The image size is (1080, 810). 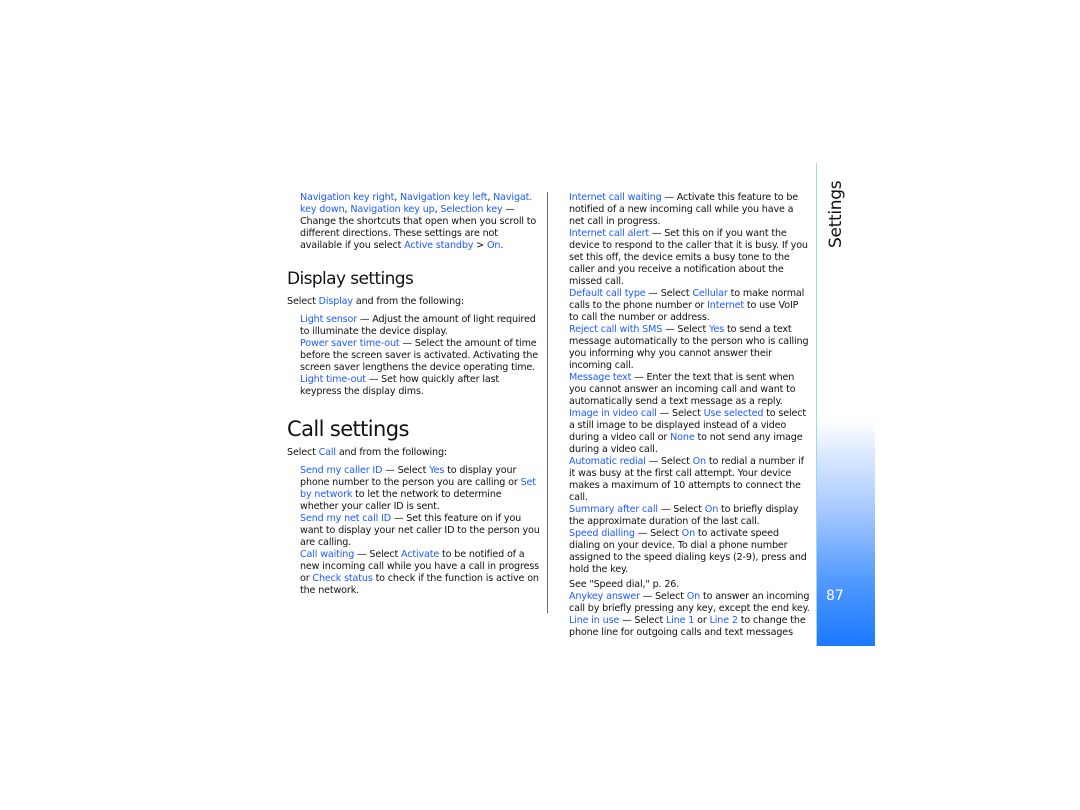 What do you see at coordinates (682, 437) in the screenshot?
I see `menu-term-link: None` at bounding box center [682, 437].